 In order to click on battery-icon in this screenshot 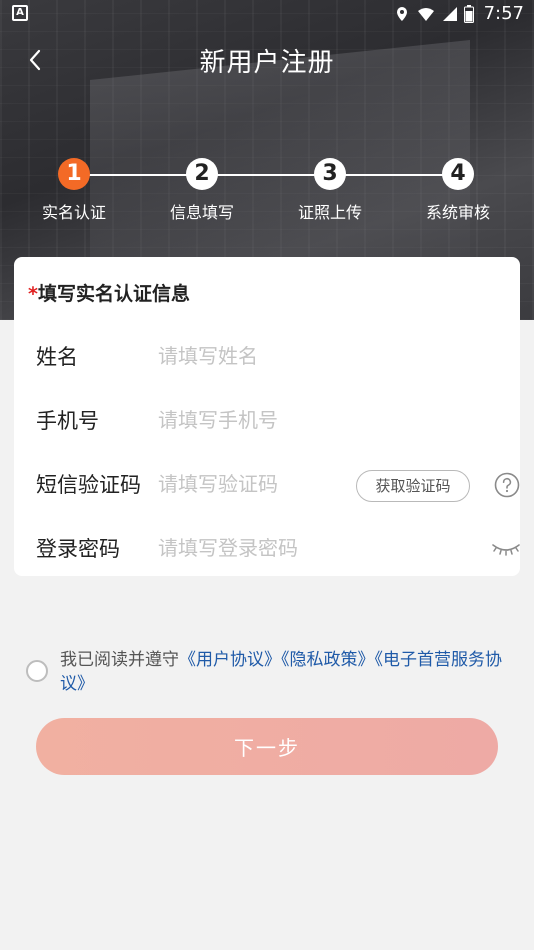, I will do `click(468, 13)`.